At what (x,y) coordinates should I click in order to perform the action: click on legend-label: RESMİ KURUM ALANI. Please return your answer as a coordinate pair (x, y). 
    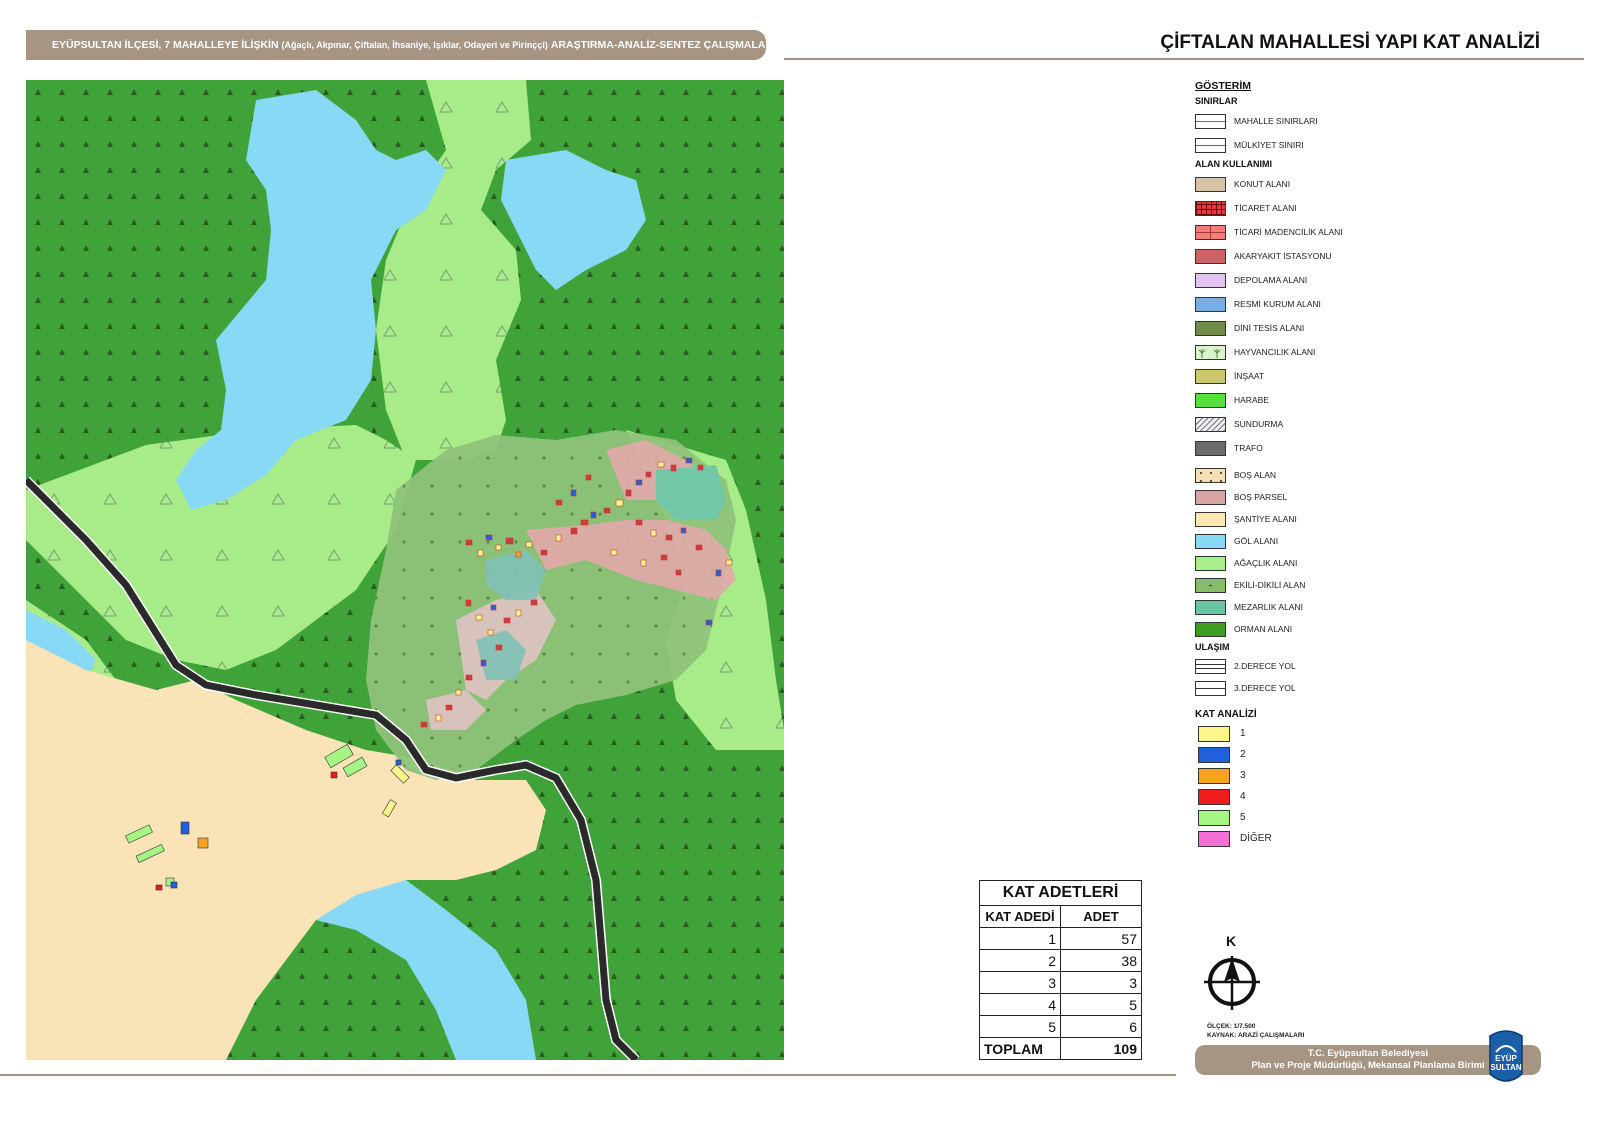
    Looking at the image, I should click on (1277, 304).